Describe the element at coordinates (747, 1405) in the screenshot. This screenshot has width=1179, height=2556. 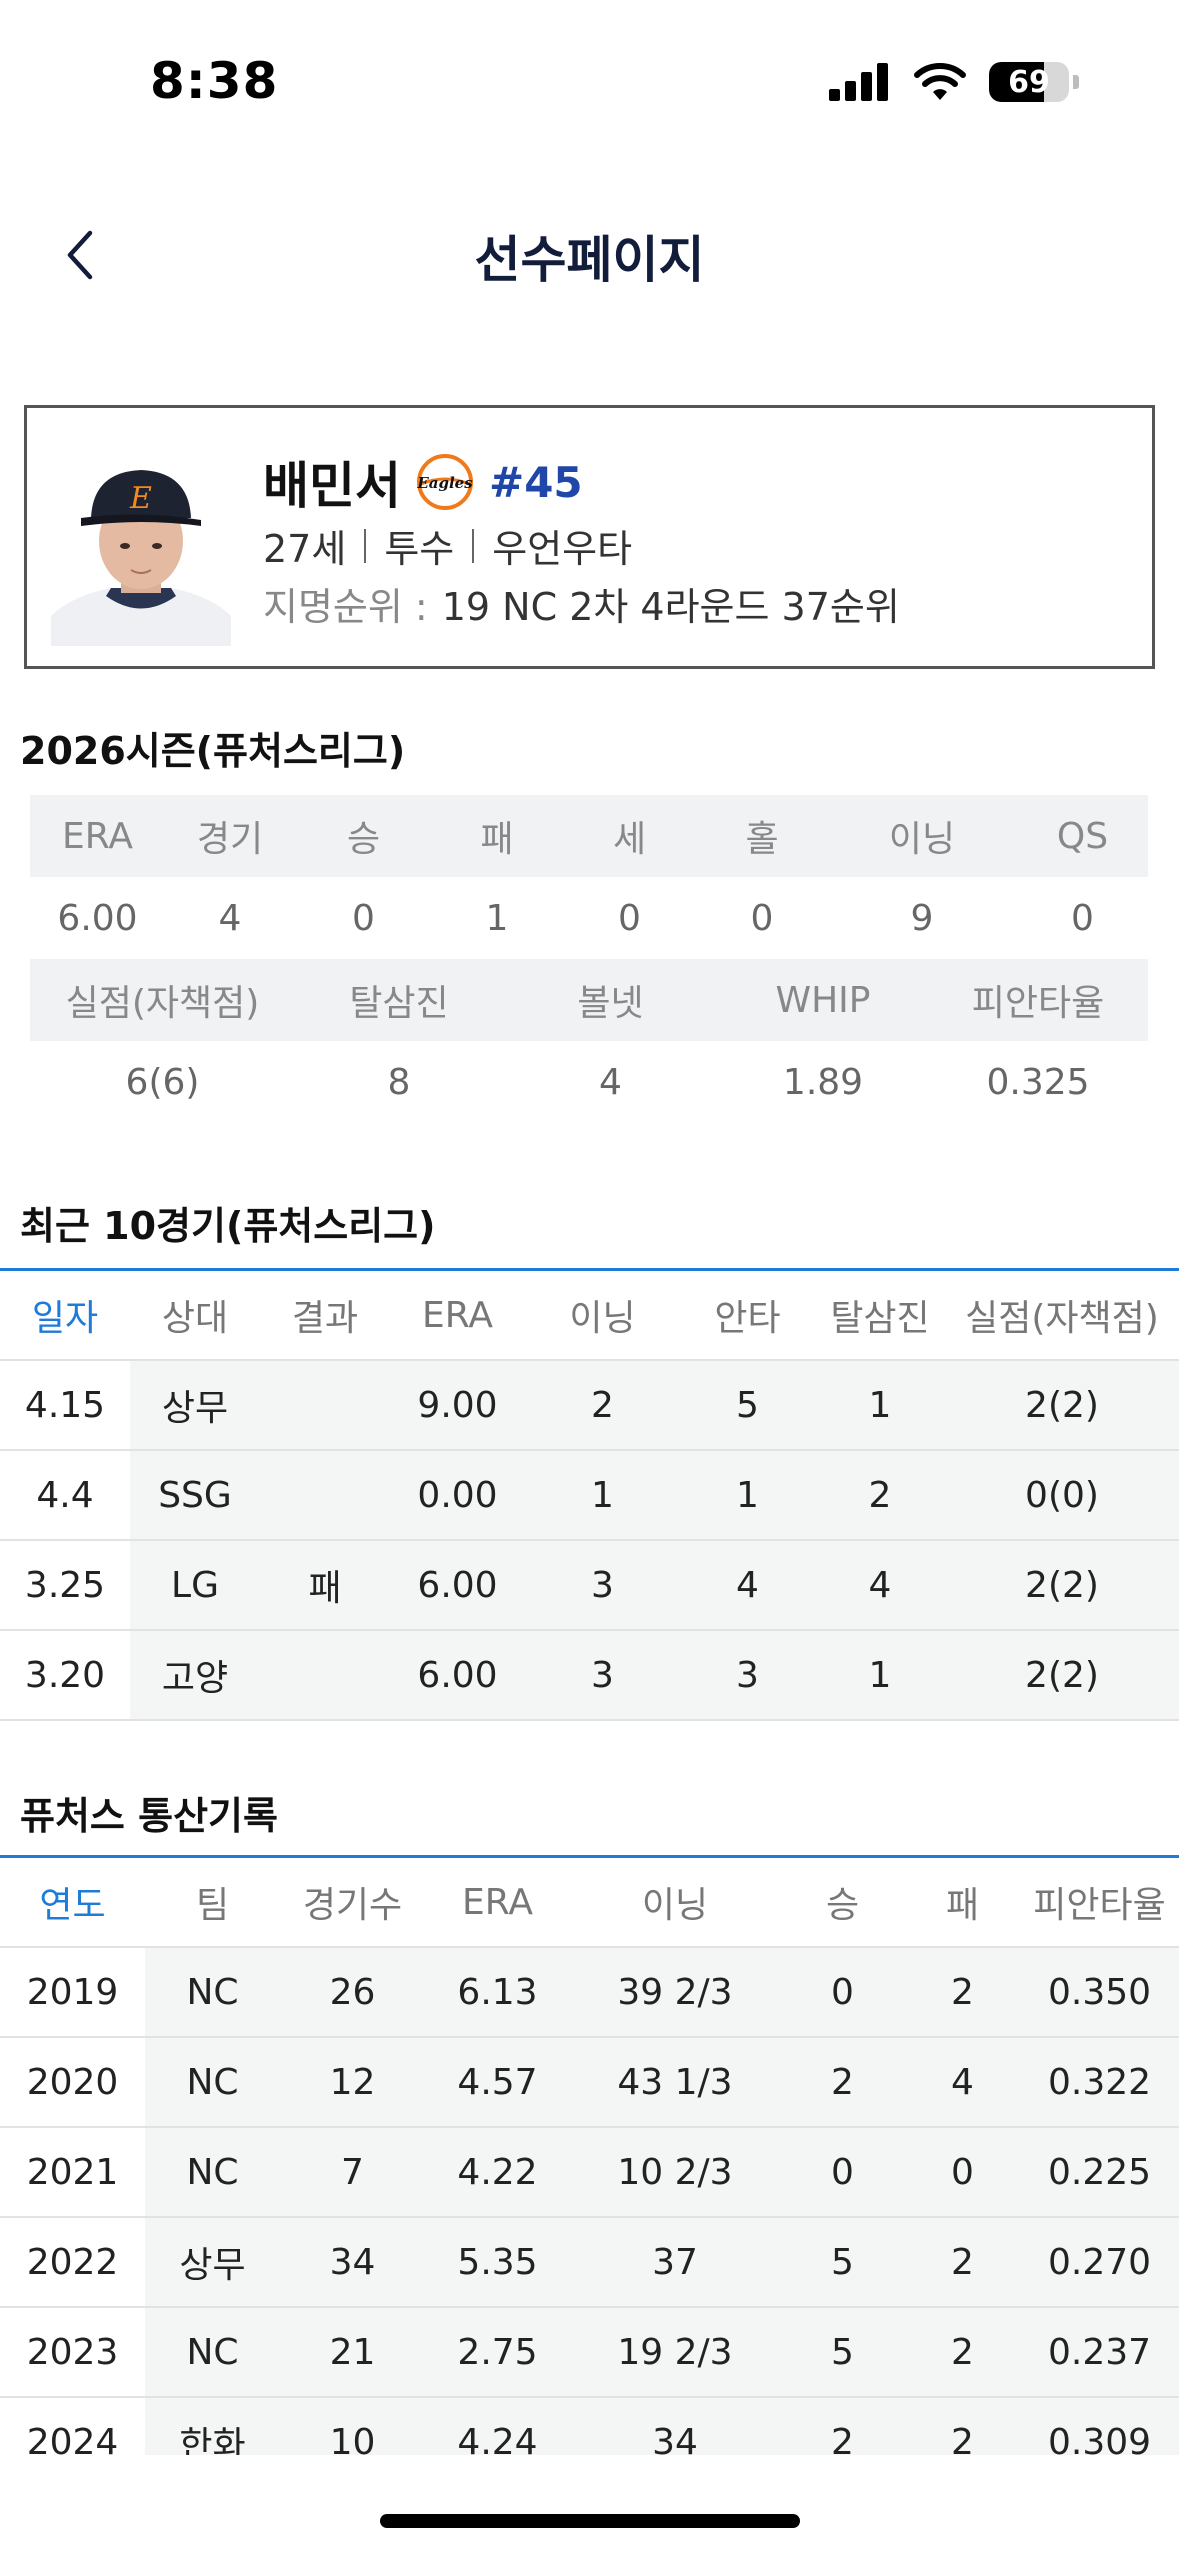
I see `recent-cell: 5` at that location.